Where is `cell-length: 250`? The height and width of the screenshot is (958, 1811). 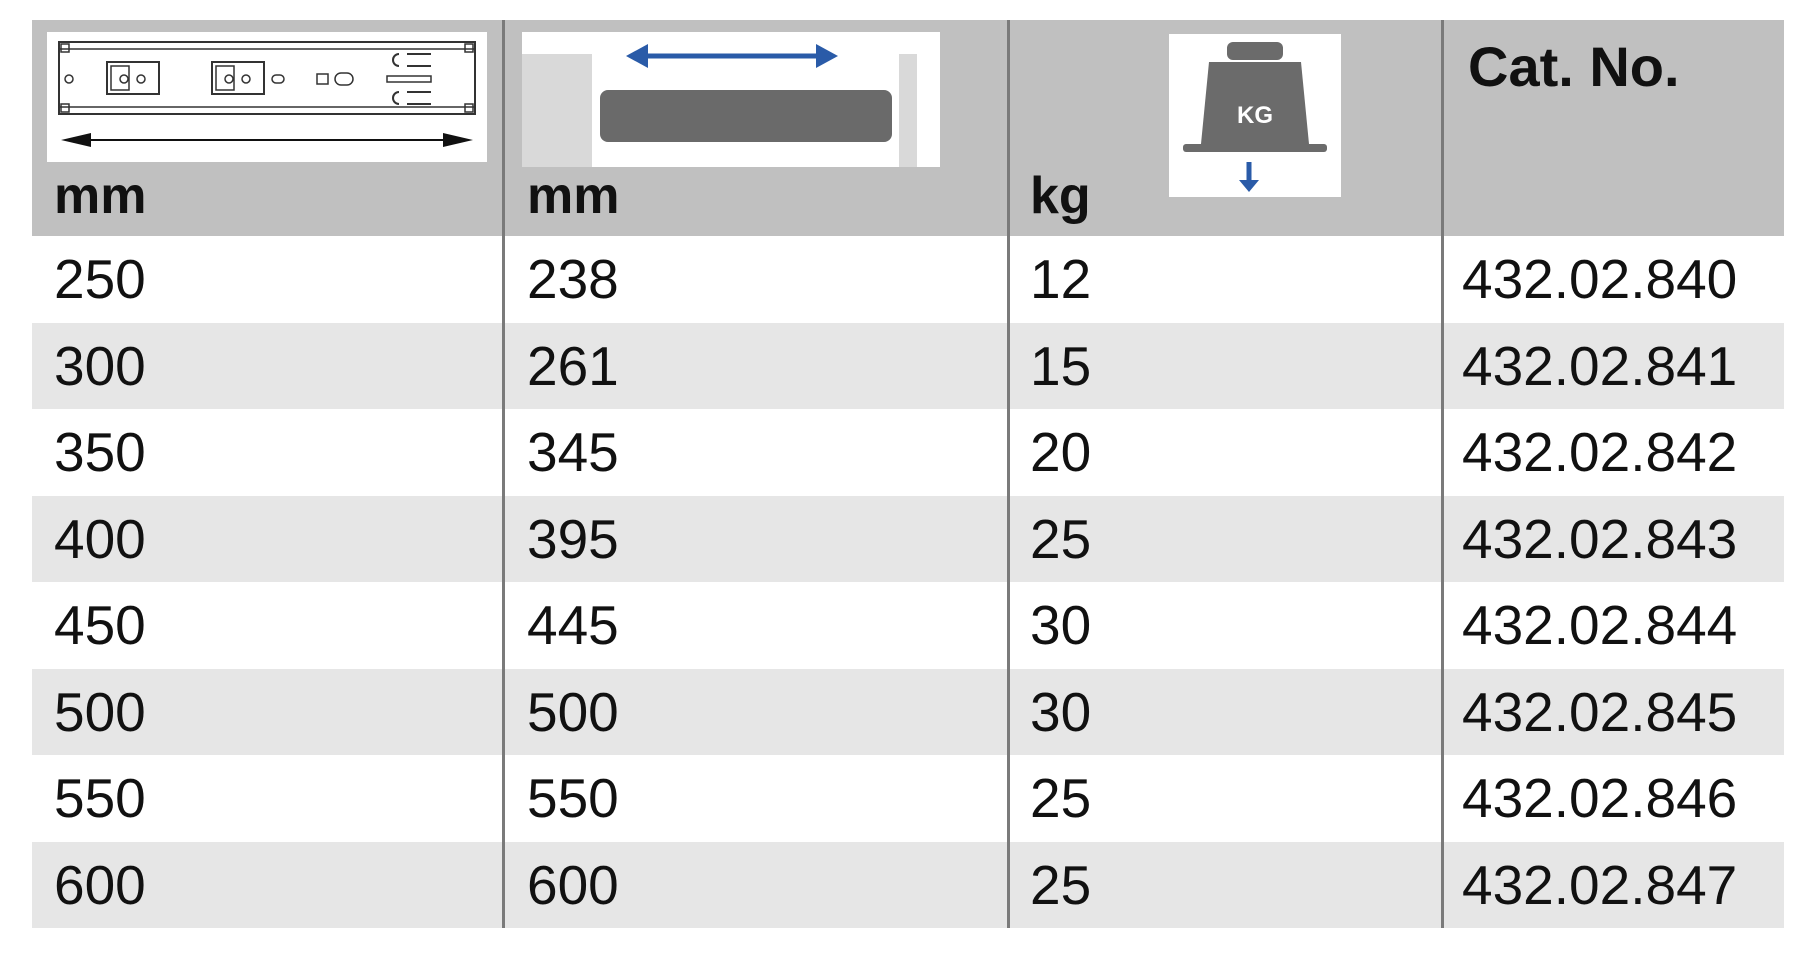
cell-length: 250 is located at coordinates (100, 279).